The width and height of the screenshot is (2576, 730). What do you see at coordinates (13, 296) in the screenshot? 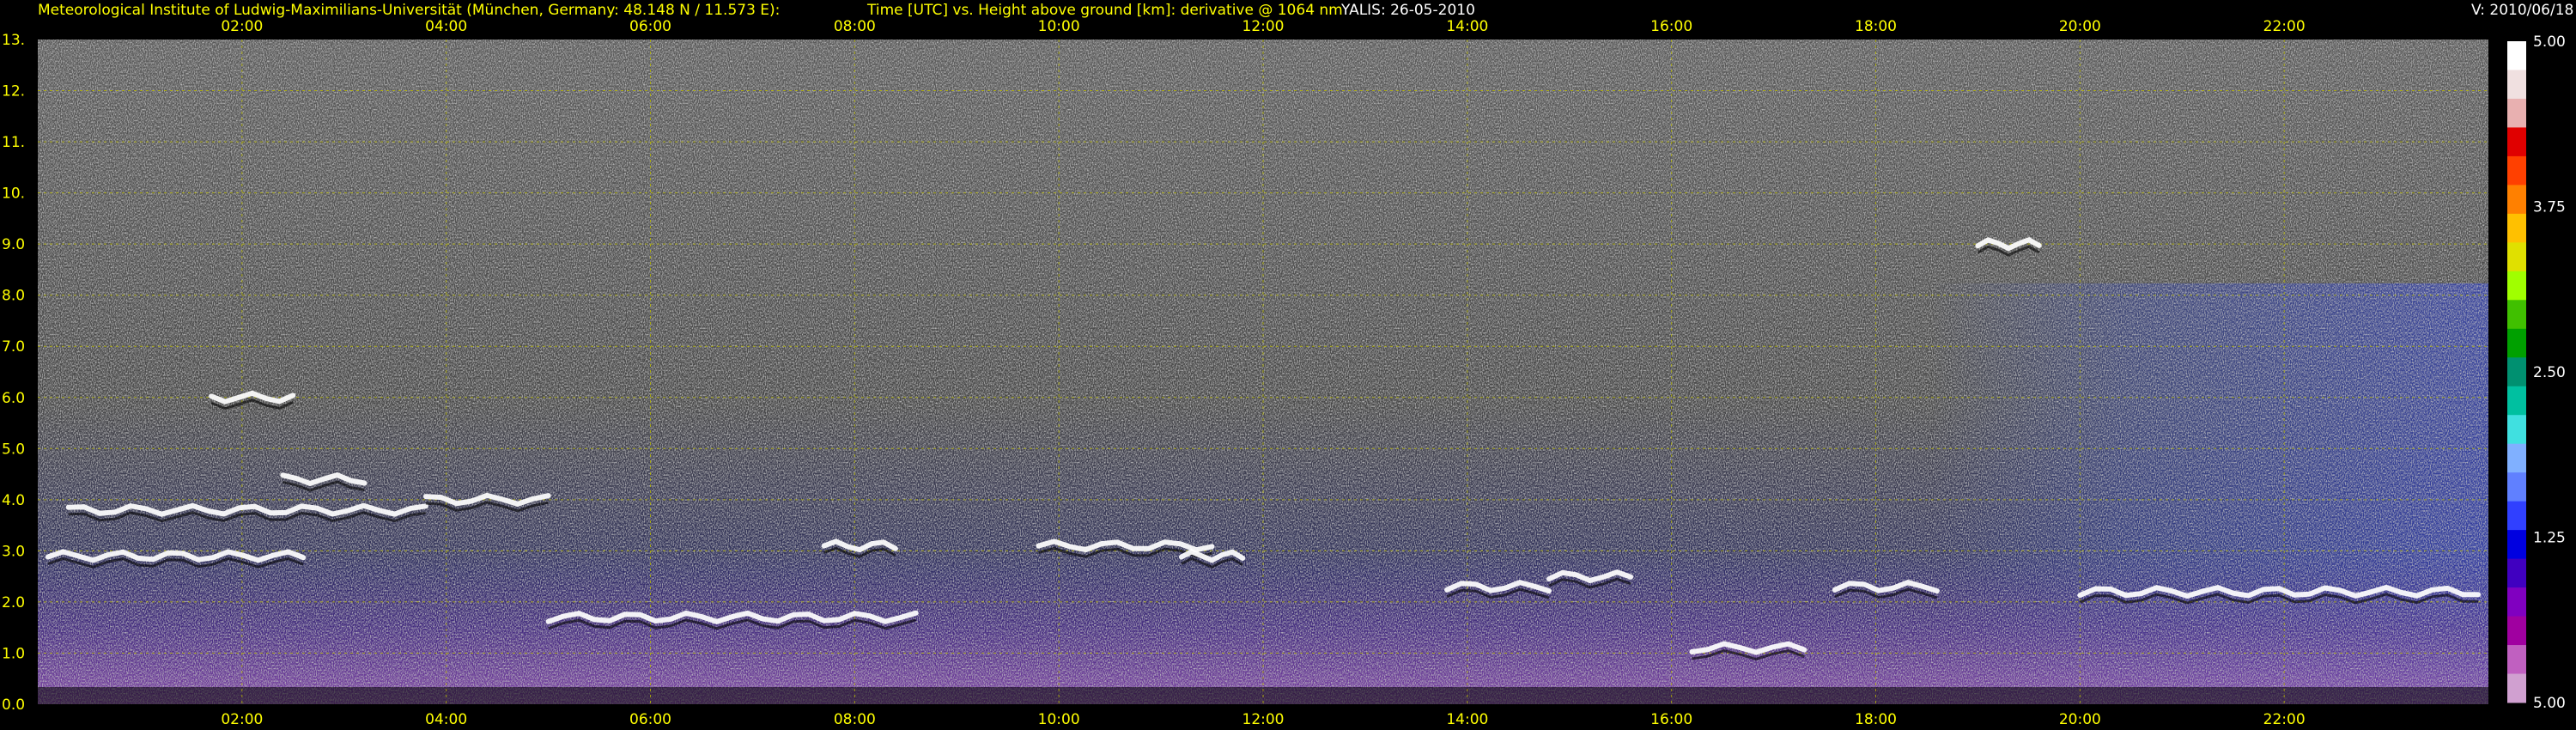
I see `y-tick-label: 8.0` at bounding box center [13, 296].